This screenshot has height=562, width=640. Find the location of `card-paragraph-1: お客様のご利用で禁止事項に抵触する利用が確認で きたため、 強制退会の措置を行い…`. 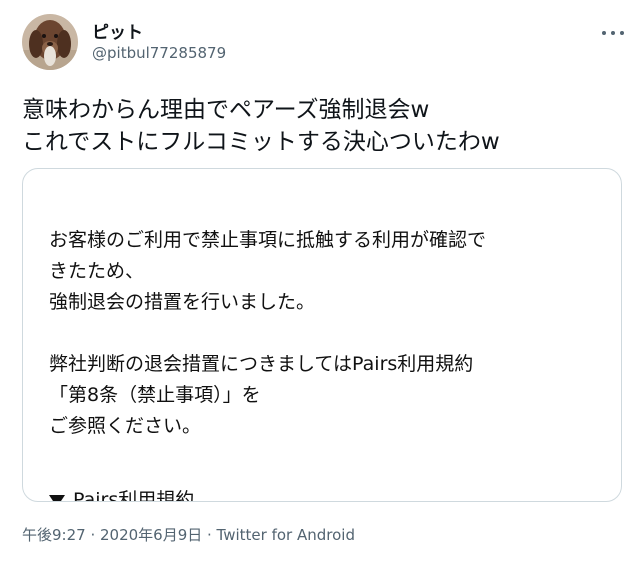

card-paragraph-1: お客様のご利用で禁止事項に抵触する利用が確認で きたため、 強制退会の措置を行い… is located at coordinates (268, 271).